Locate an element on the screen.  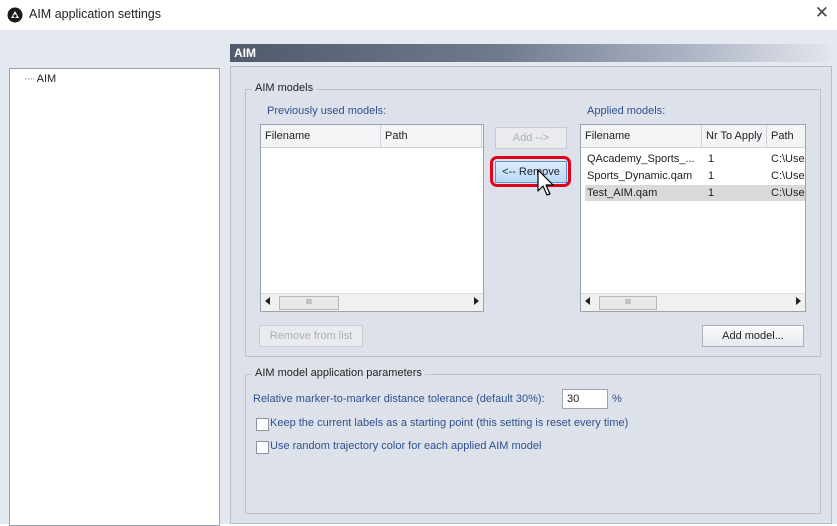
table-row: Sports_Dynamic.qam 1 C:\Use is located at coordinates (695, 176).